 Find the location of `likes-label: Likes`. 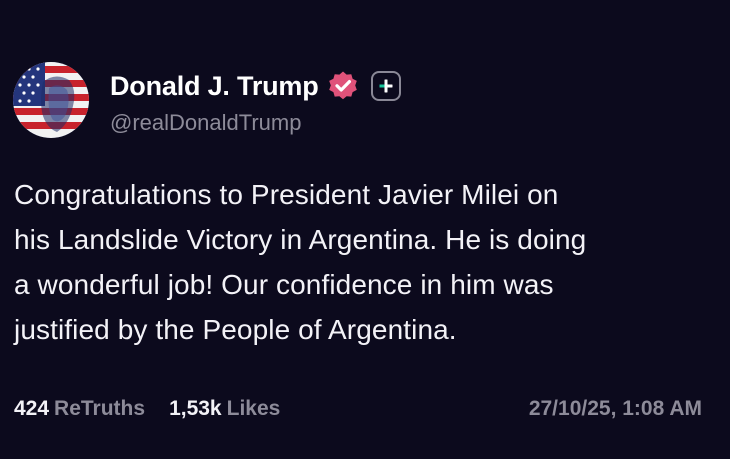

likes-label: Likes is located at coordinates (253, 408).